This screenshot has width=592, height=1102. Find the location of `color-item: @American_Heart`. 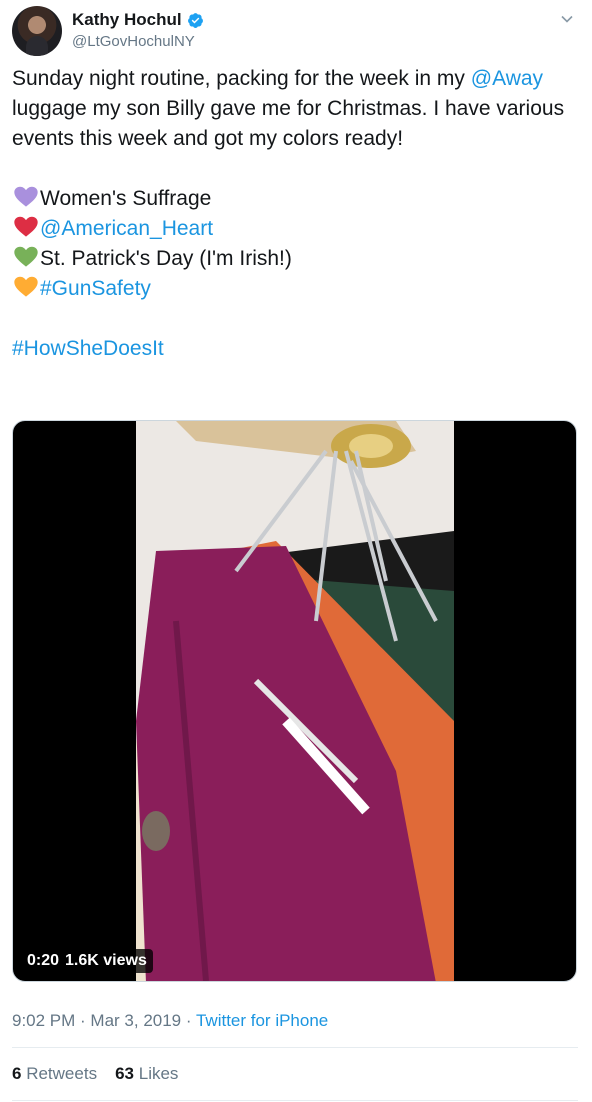

color-item: @American_Heart is located at coordinates (112, 228).